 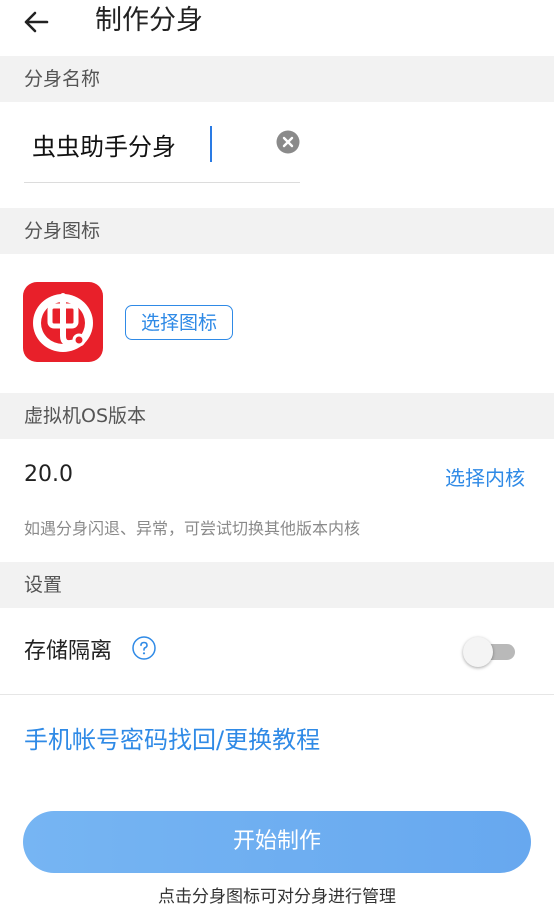 What do you see at coordinates (149, 20) in the screenshot?
I see `page-title: 制作分身` at bounding box center [149, 20].